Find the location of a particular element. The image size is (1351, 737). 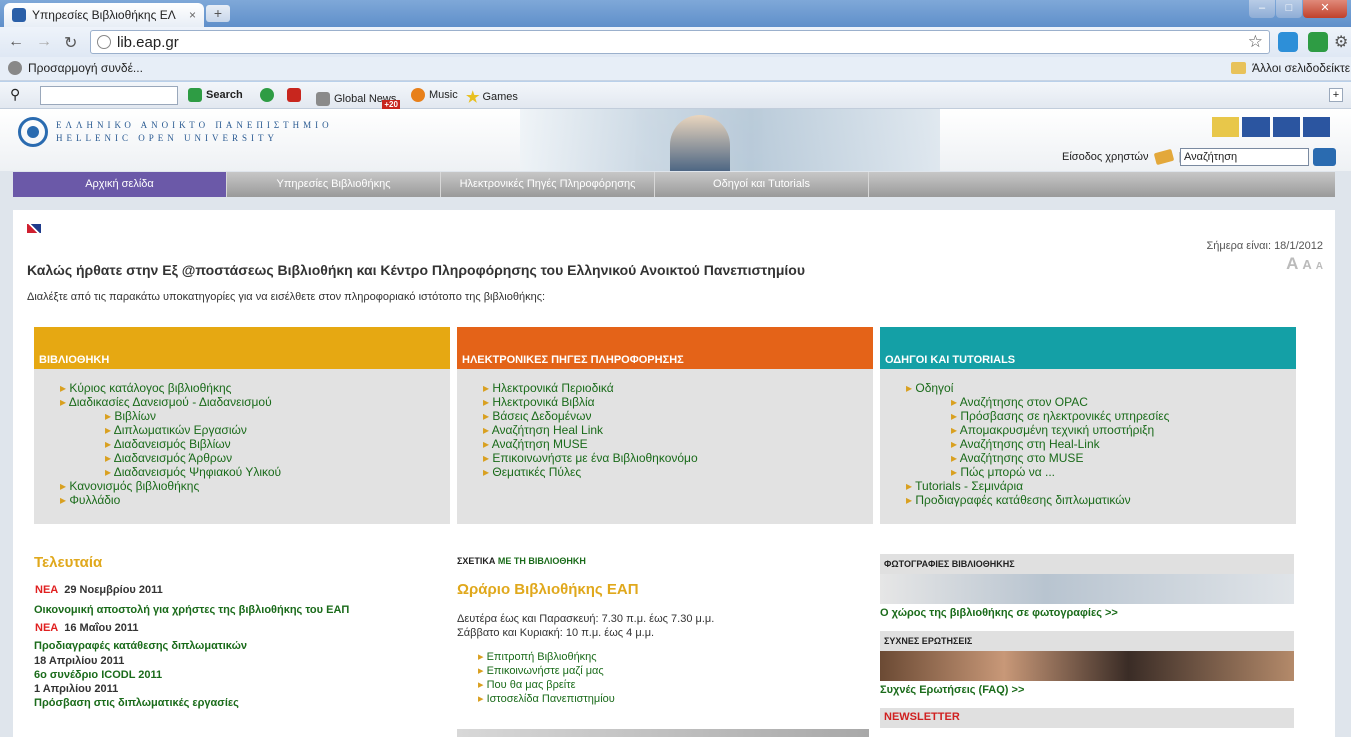

back-icon: ← is located at coordinates (16, 42).